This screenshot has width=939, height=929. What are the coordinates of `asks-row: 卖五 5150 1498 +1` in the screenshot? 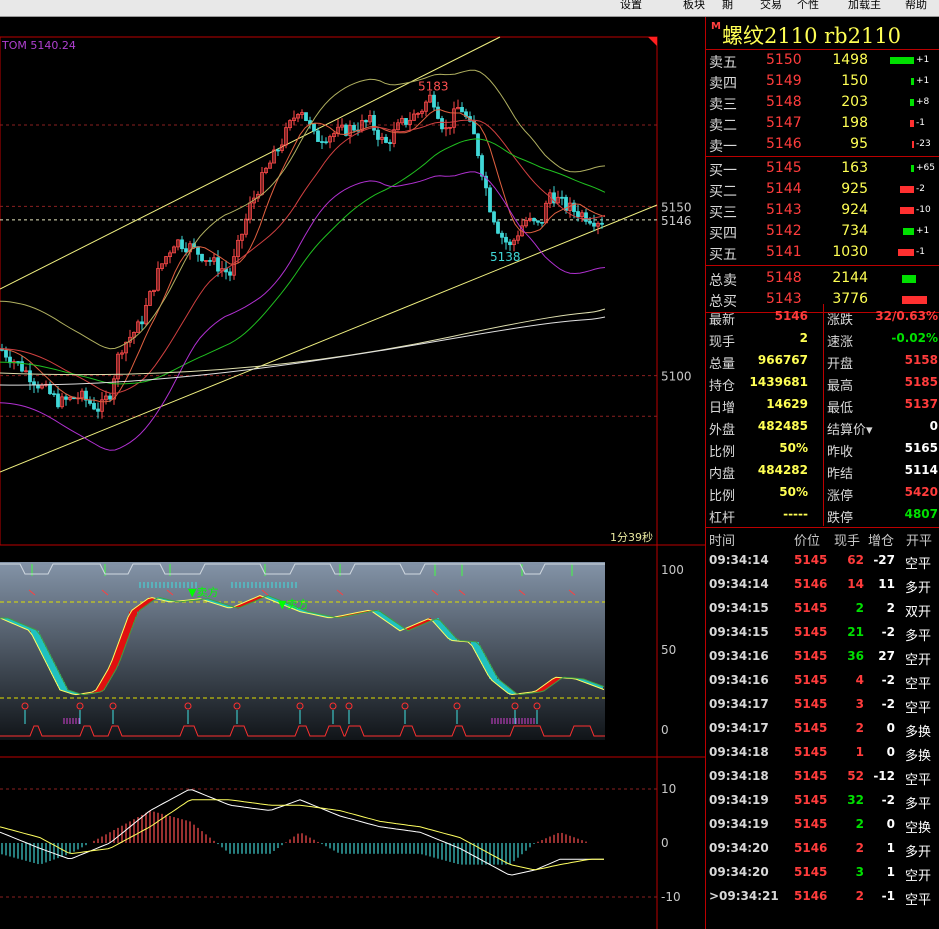 It's located at (822, 60).